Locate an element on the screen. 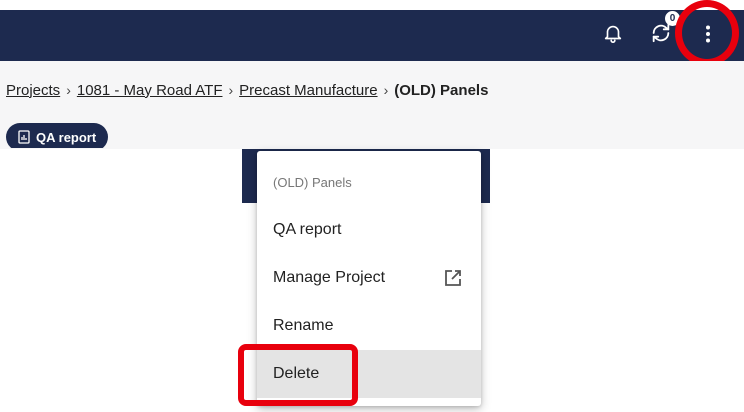  menu-item-label: Rename is located at coordinates (303, 325).